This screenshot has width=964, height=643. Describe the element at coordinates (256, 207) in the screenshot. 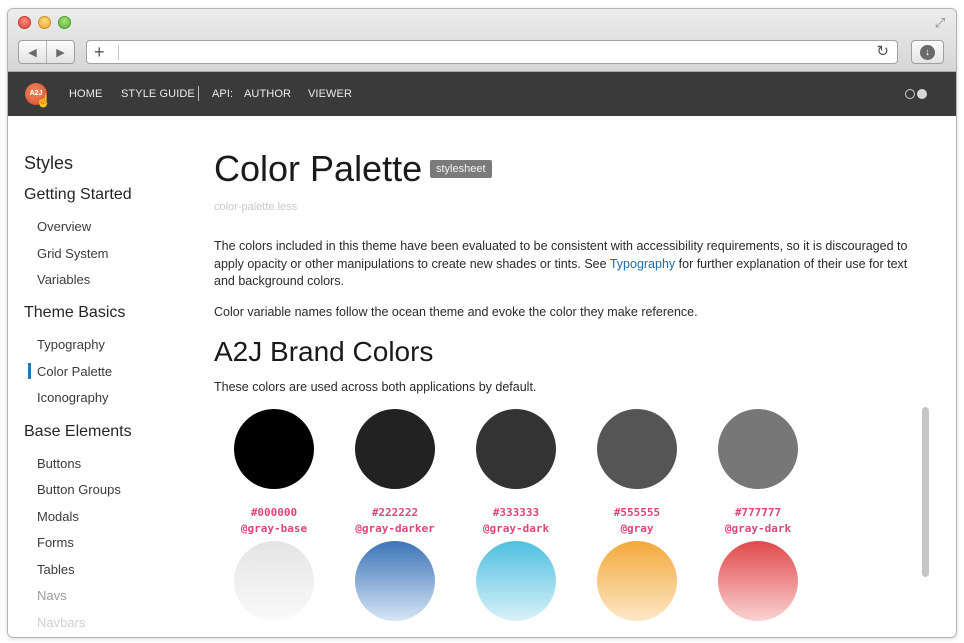

I see `source-filename: color-palette.less` at that location.